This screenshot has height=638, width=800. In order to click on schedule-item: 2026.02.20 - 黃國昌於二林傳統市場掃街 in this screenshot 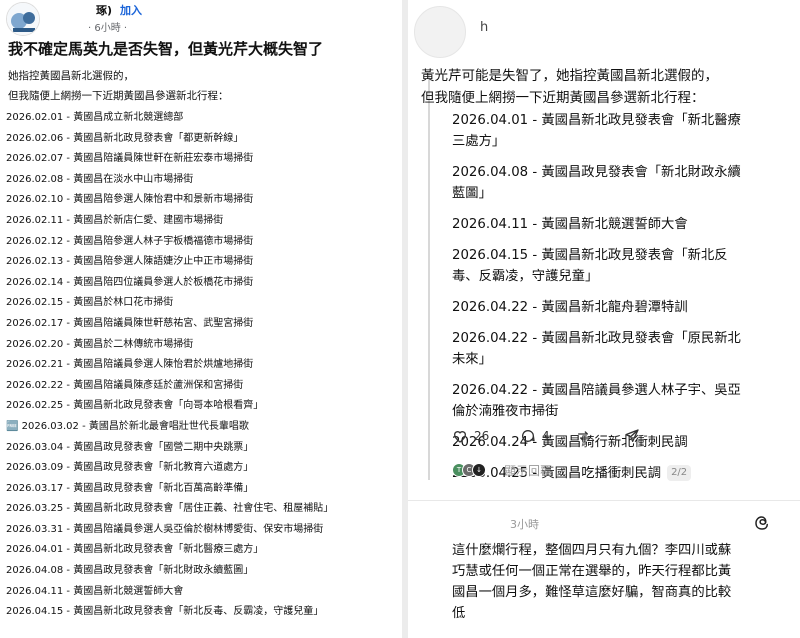, I will do `click(100, 344)`.